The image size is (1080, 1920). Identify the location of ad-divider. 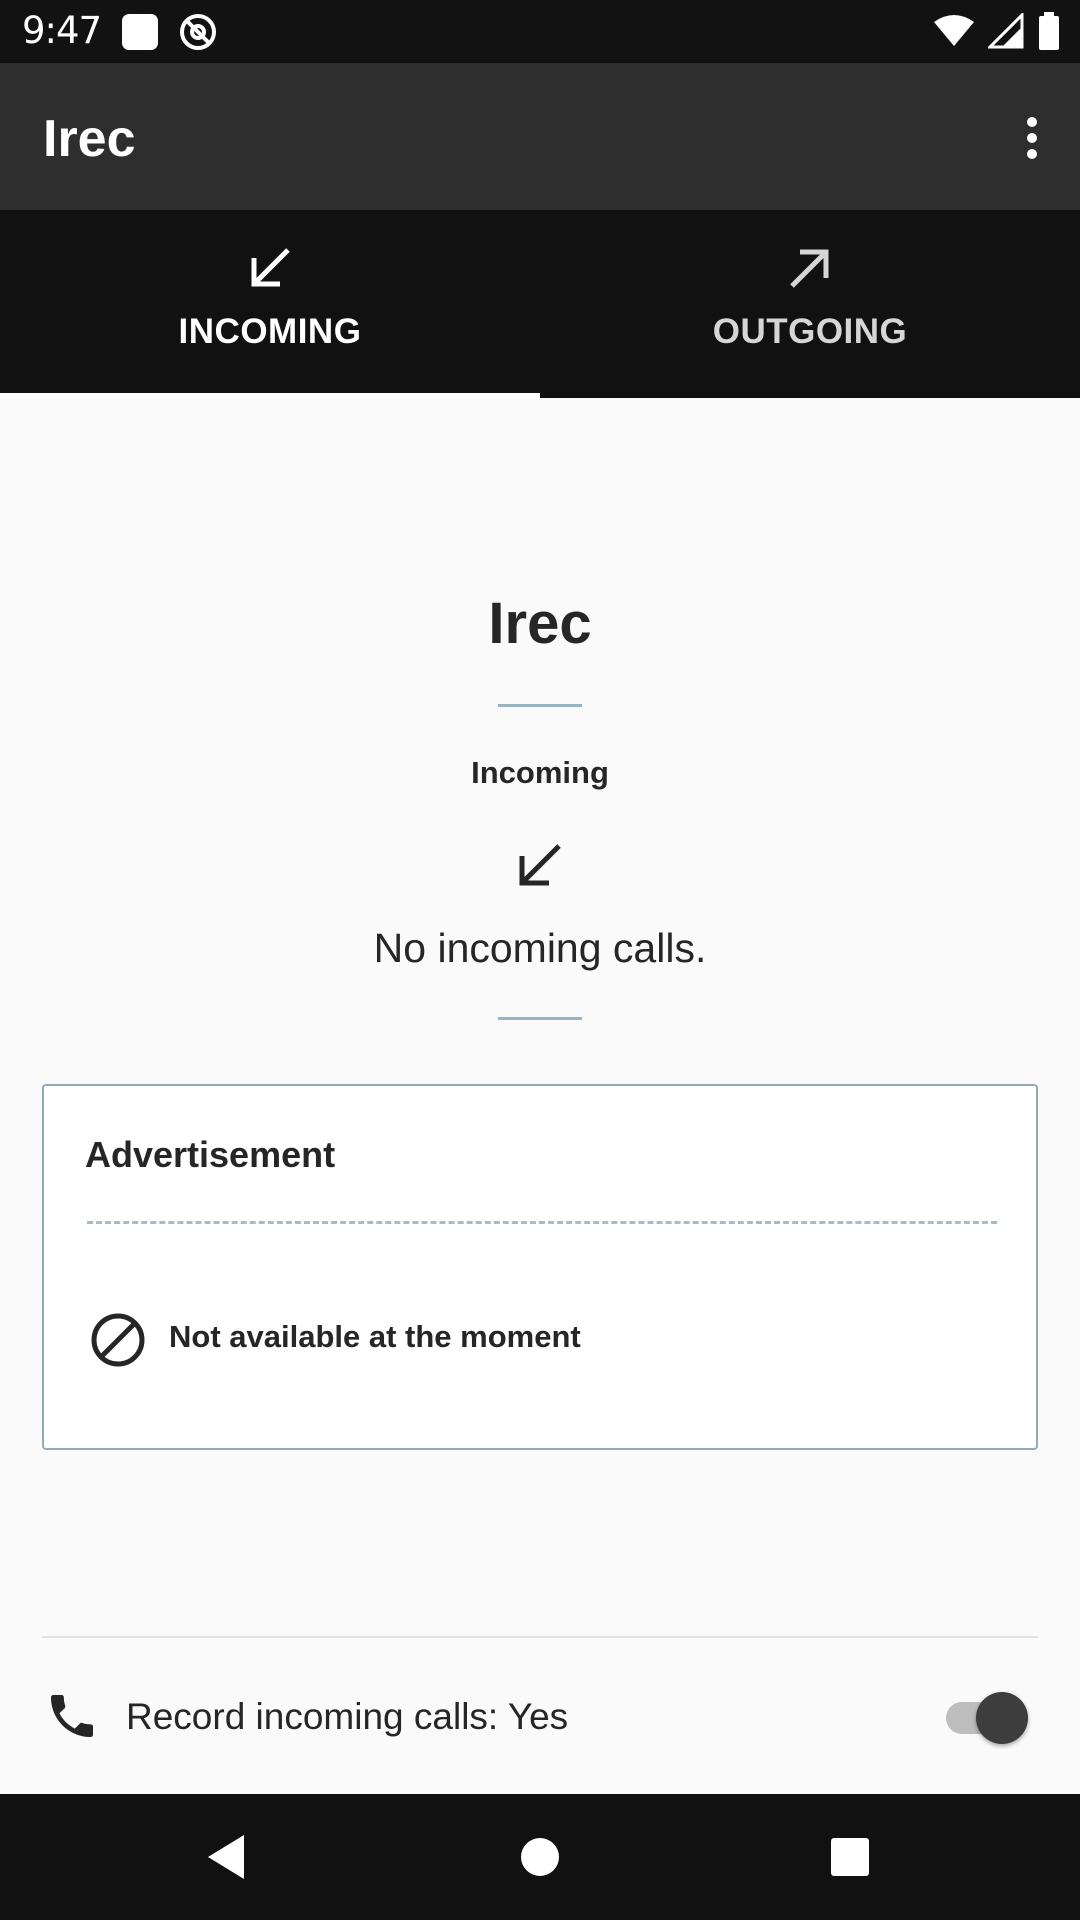
(542, 1222).